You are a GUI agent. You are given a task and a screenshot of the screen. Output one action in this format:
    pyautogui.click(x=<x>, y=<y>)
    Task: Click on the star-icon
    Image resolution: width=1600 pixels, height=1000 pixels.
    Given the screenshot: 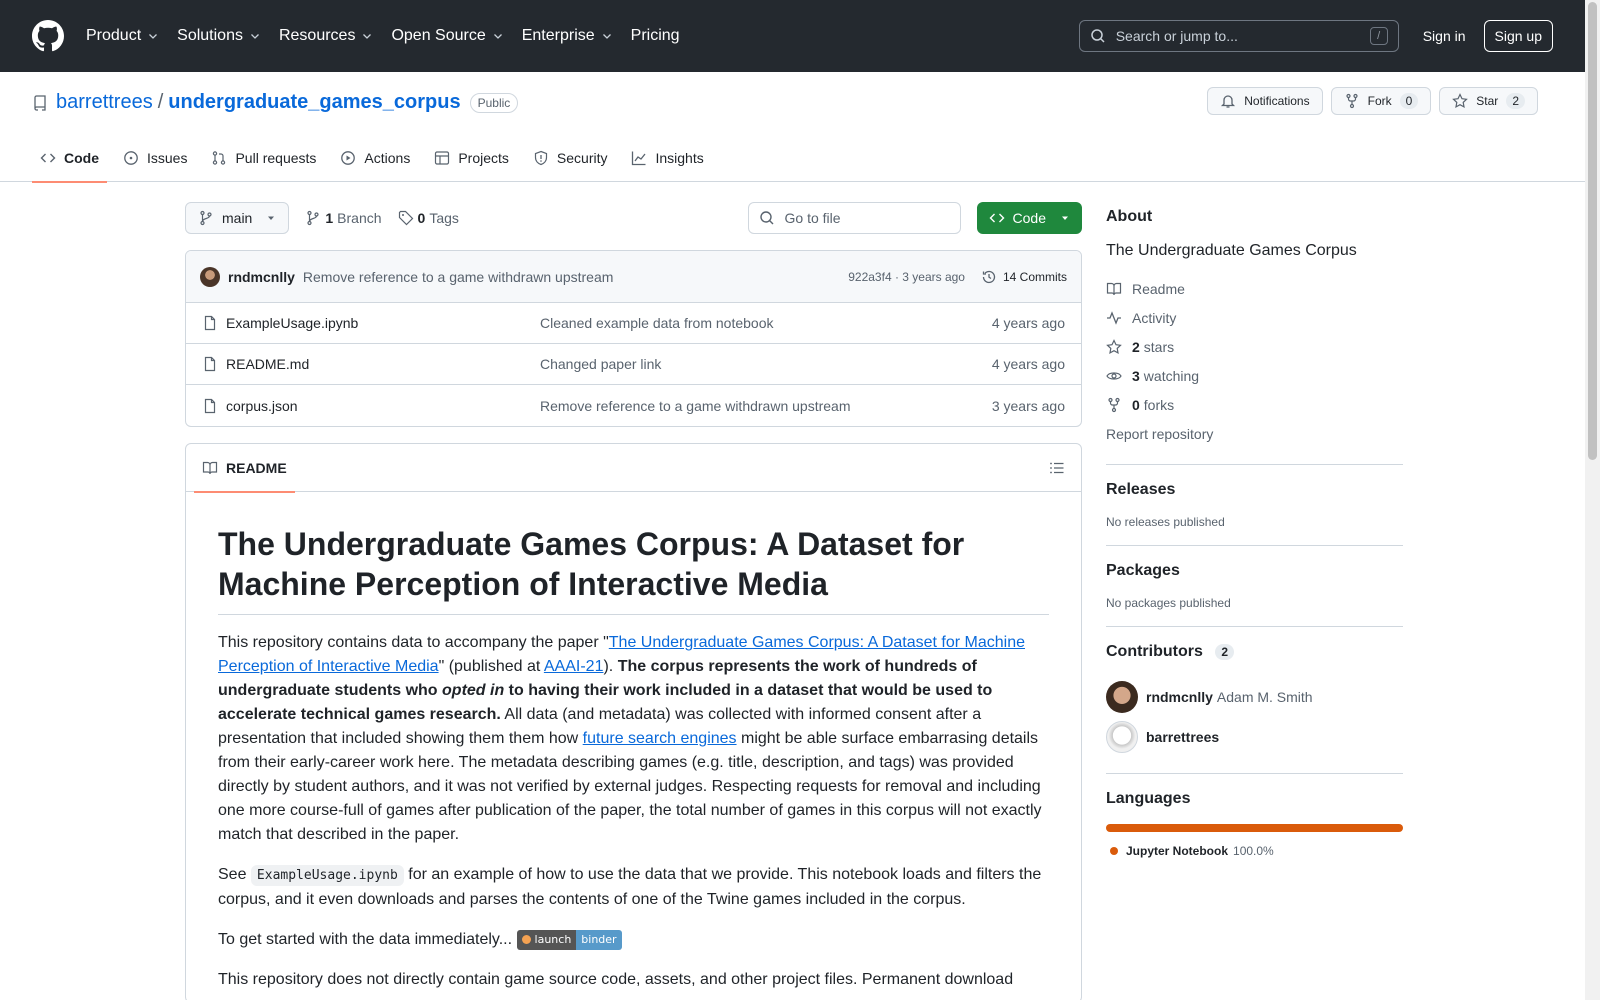 What is the action you would take?
    pyautogui.click(x=1114, y=346)
    